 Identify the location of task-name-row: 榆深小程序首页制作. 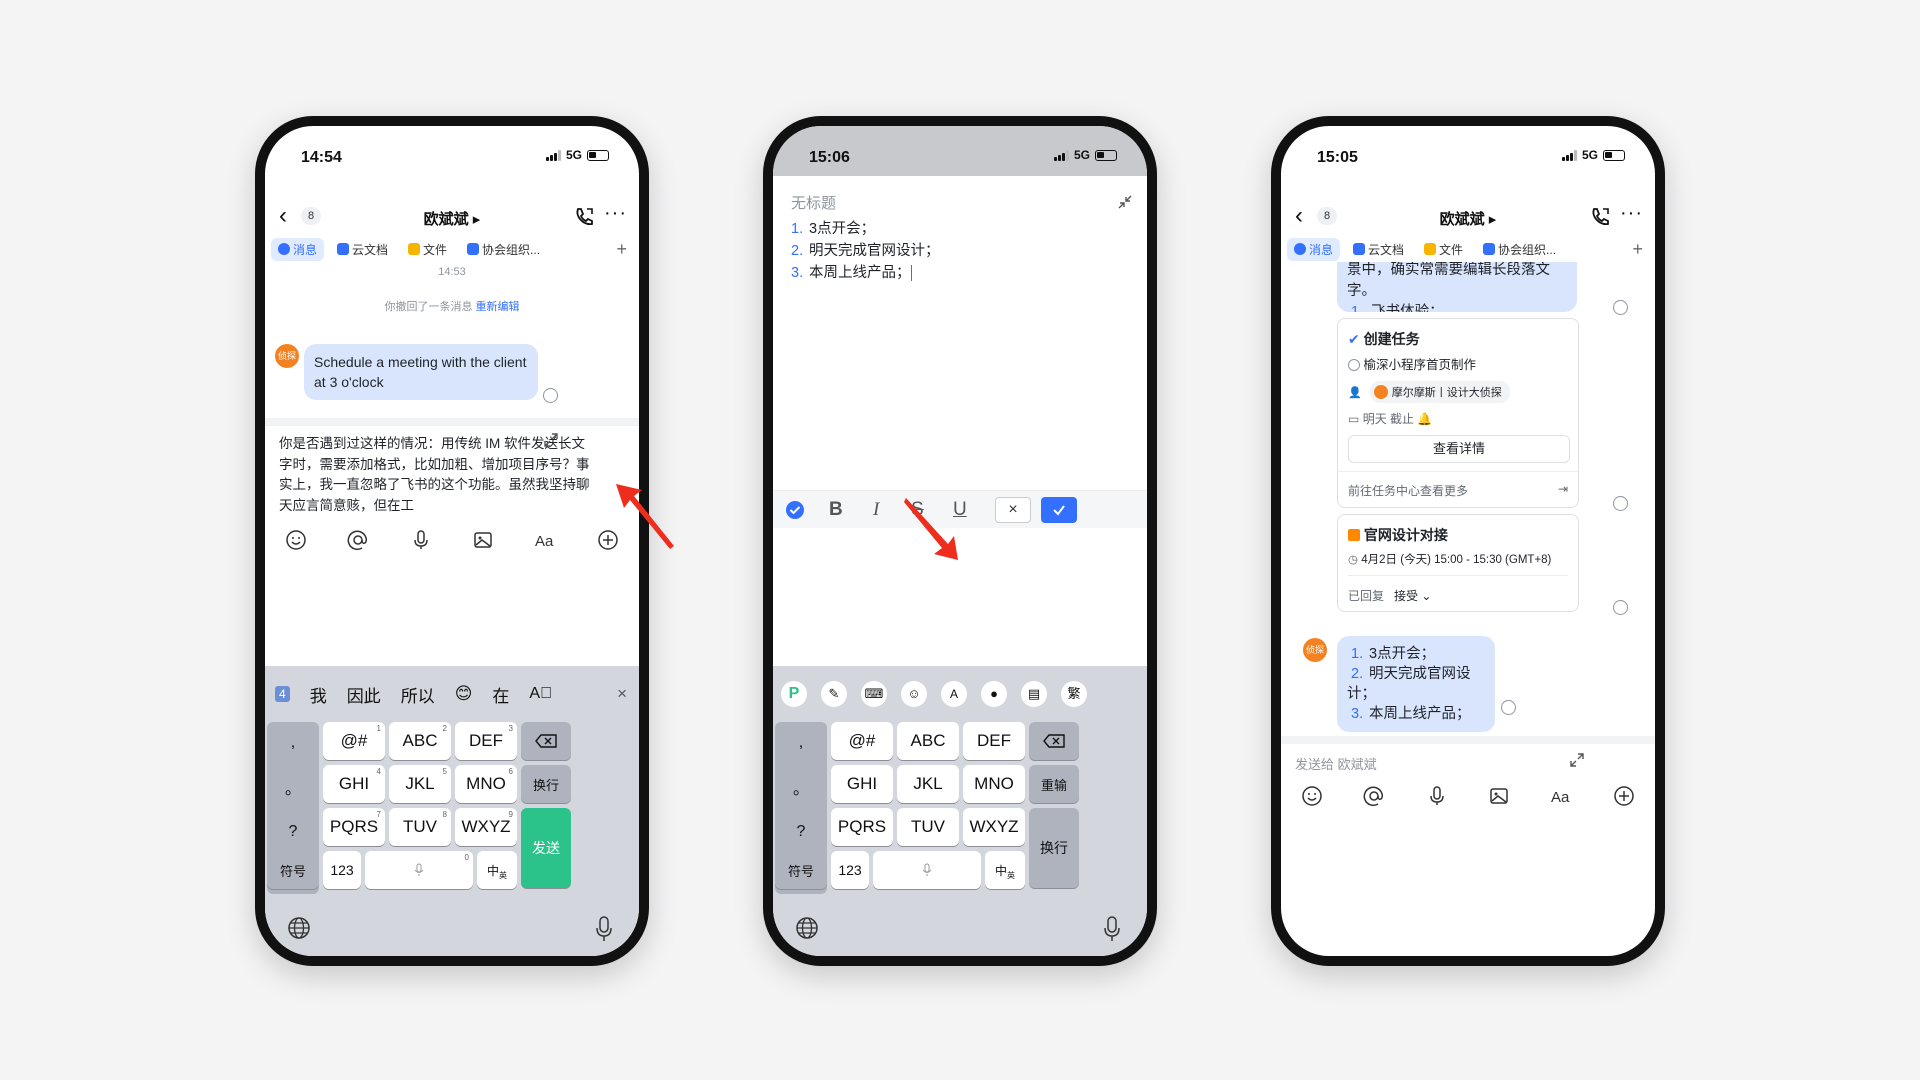
(1412, 363).